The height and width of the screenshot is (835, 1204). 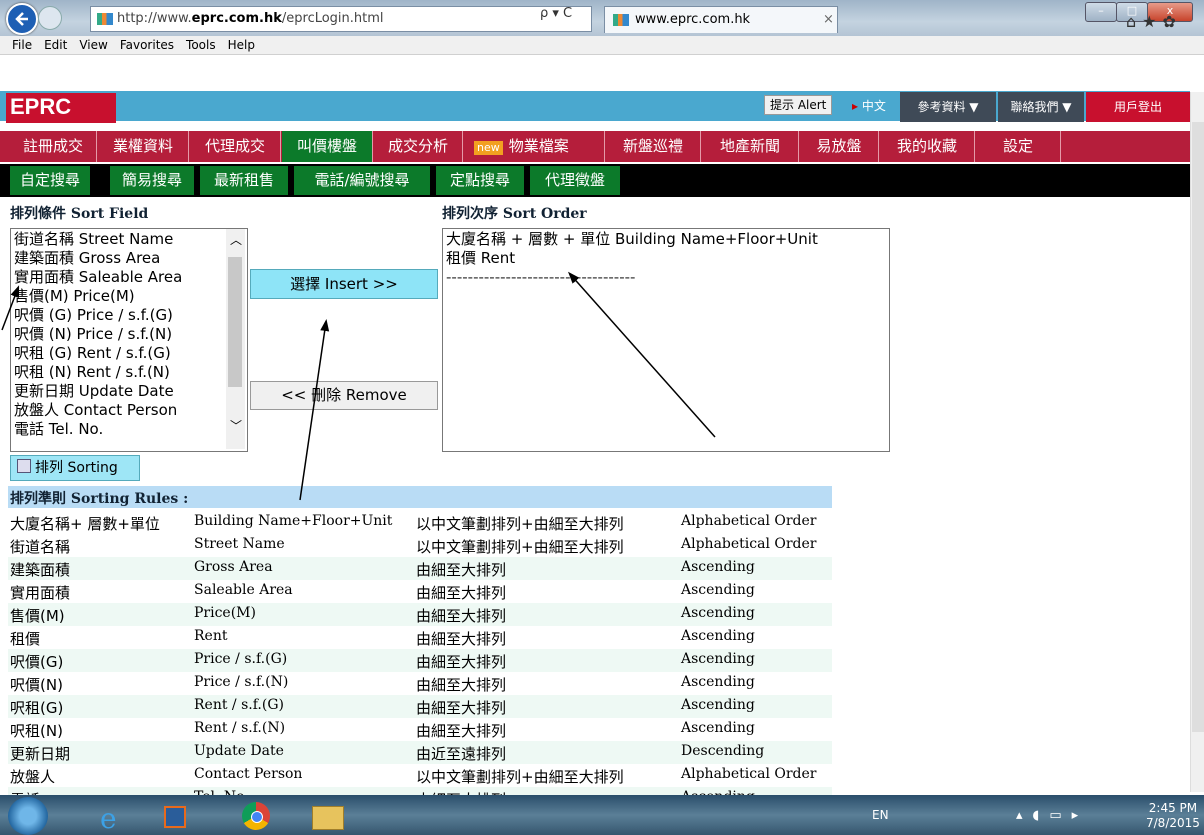 What do you see at coordinates (1052, 815) in the screenshot?
I see `system-tray-icons: ▴◖▭▸` at bounding box center [1052, 815].